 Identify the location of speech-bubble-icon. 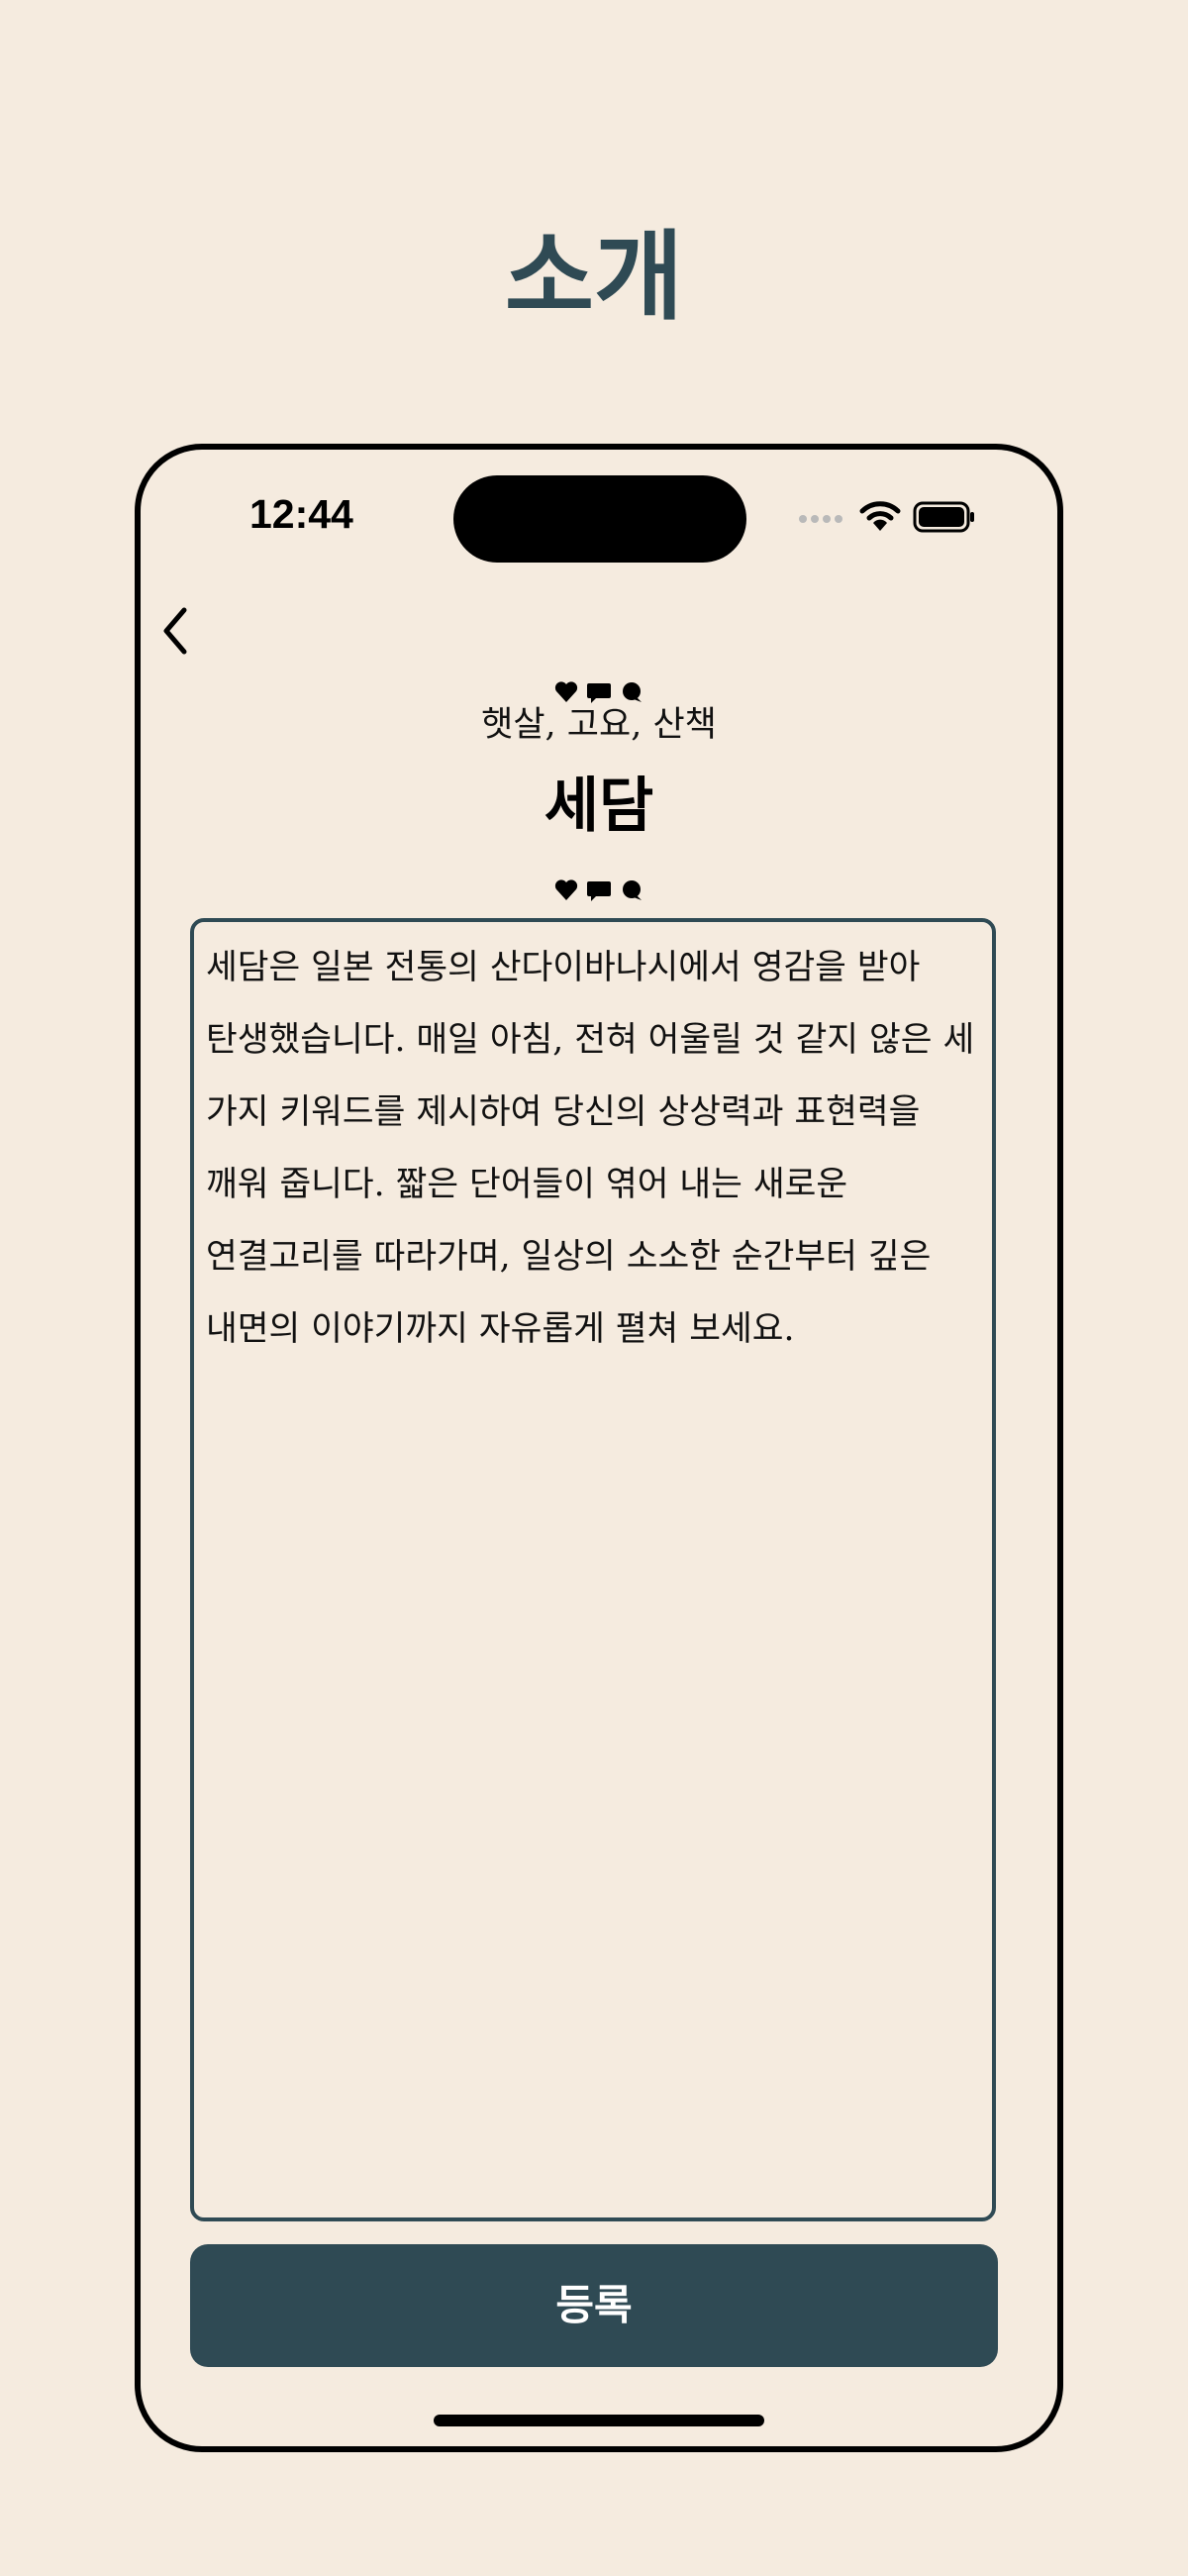
(599, 891).